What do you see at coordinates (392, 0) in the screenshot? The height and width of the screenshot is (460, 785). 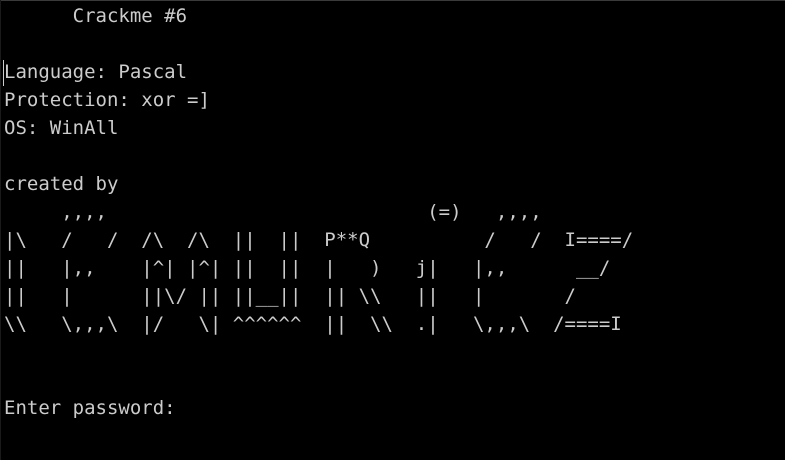 I see `window-top-border` at bounding box center [392, 0].